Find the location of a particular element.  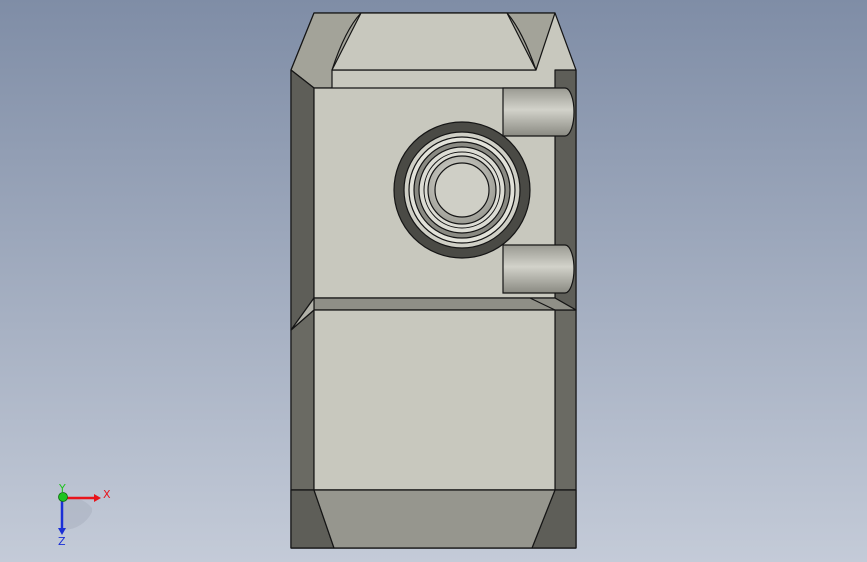

top-face is located at coordinates (434, 41).